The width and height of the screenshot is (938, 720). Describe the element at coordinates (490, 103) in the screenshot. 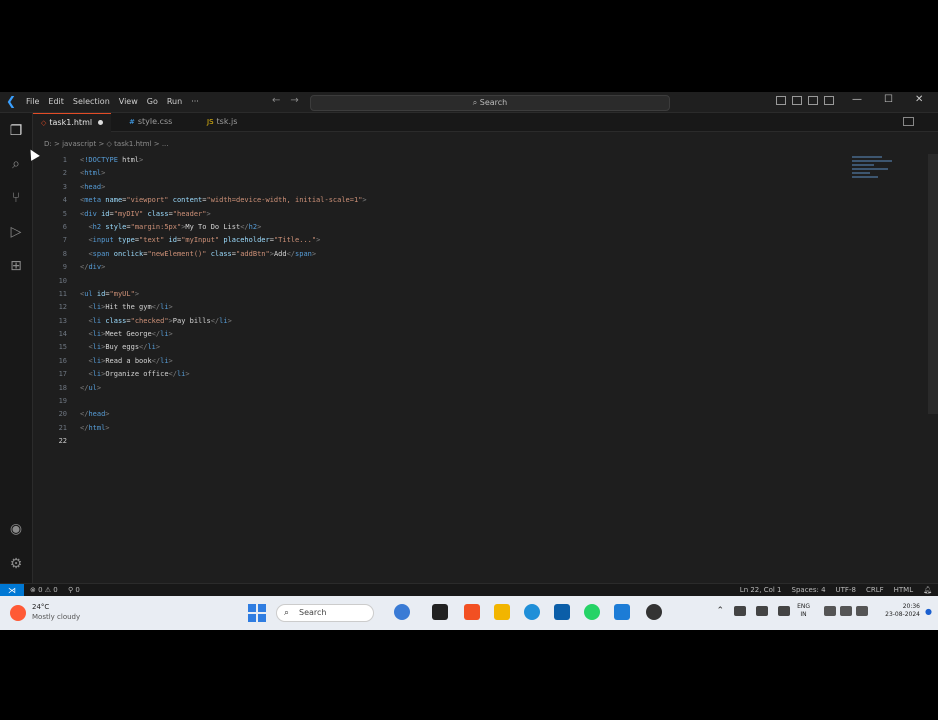

I see `command-center-search: ⌕ Search` at that location.